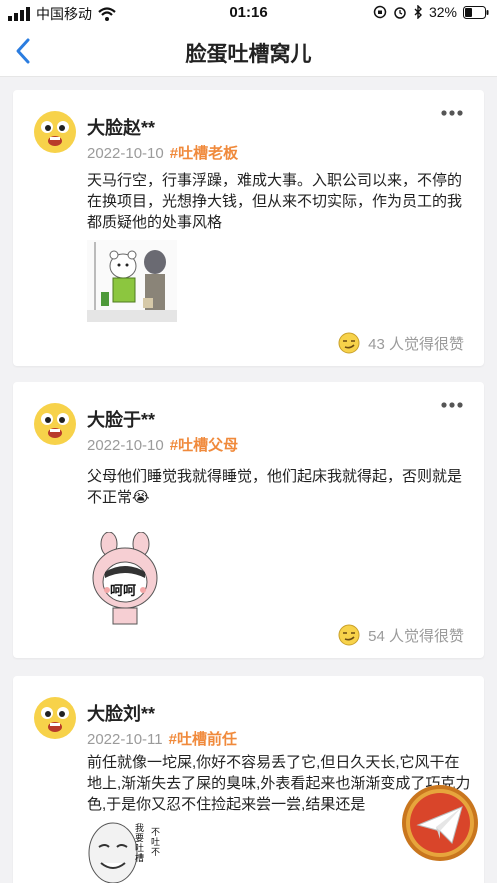 The image size is (497, 883). What do you see at coordinates (442, 12) in the screenshot?
I see `battery-percent: 32%` at bounding box center [442, 12].